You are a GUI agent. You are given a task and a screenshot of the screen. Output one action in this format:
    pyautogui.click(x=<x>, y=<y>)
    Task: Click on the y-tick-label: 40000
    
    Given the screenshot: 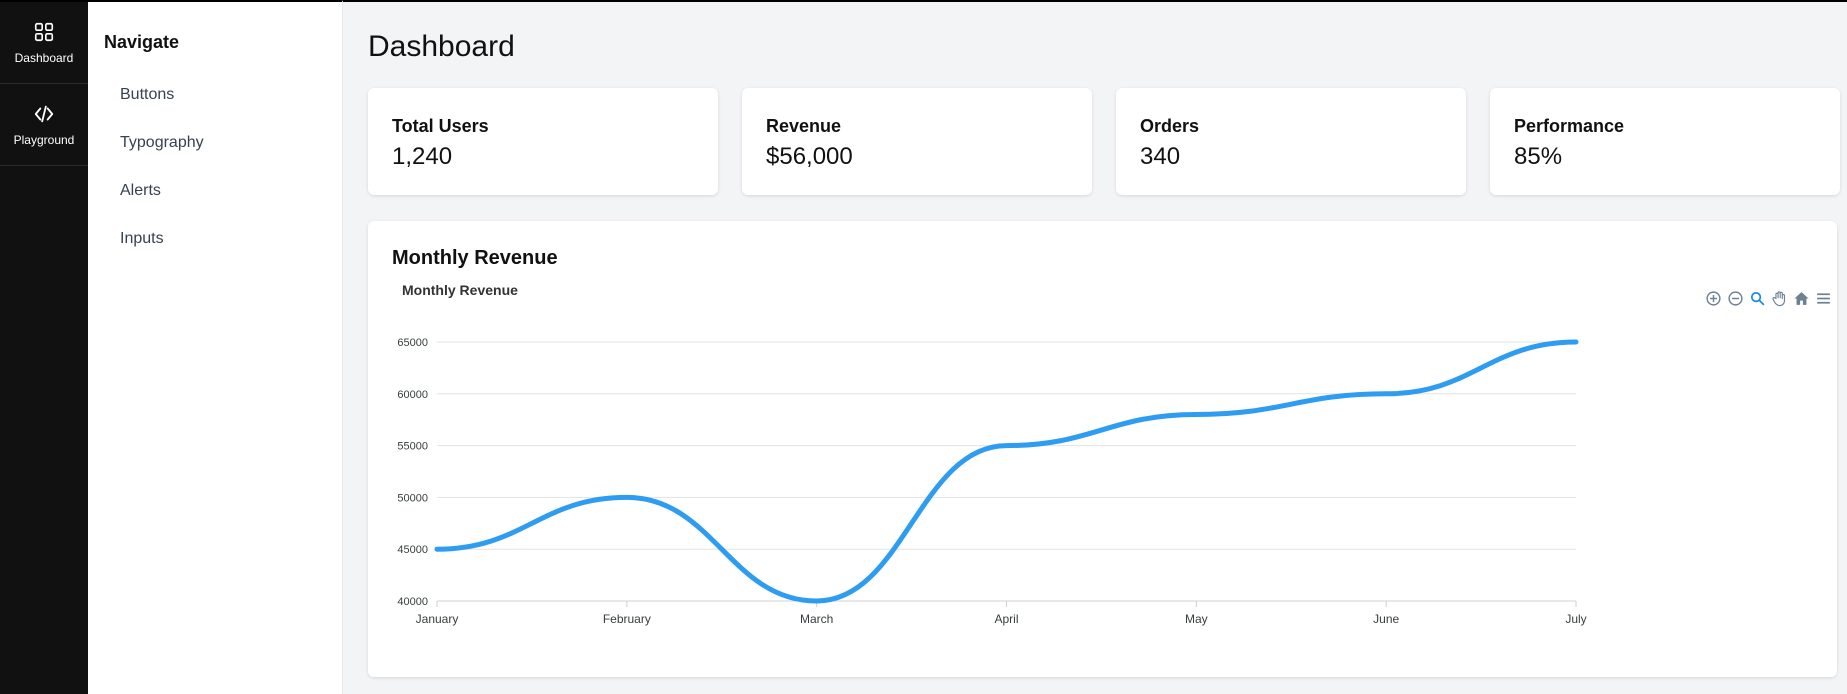 What is the action you would take?
    pyautogui.click(x=412, y=602)
    